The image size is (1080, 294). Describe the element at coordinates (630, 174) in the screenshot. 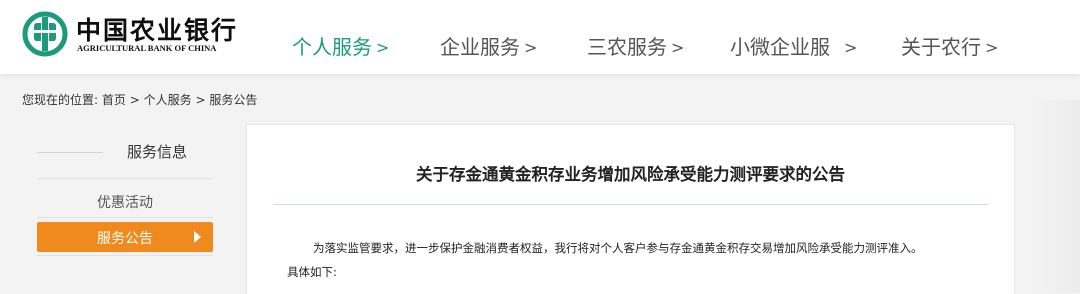

I see `article-title: 关于存金通黄金积存业务增加风险承受能力测评要求的公告` at that location.